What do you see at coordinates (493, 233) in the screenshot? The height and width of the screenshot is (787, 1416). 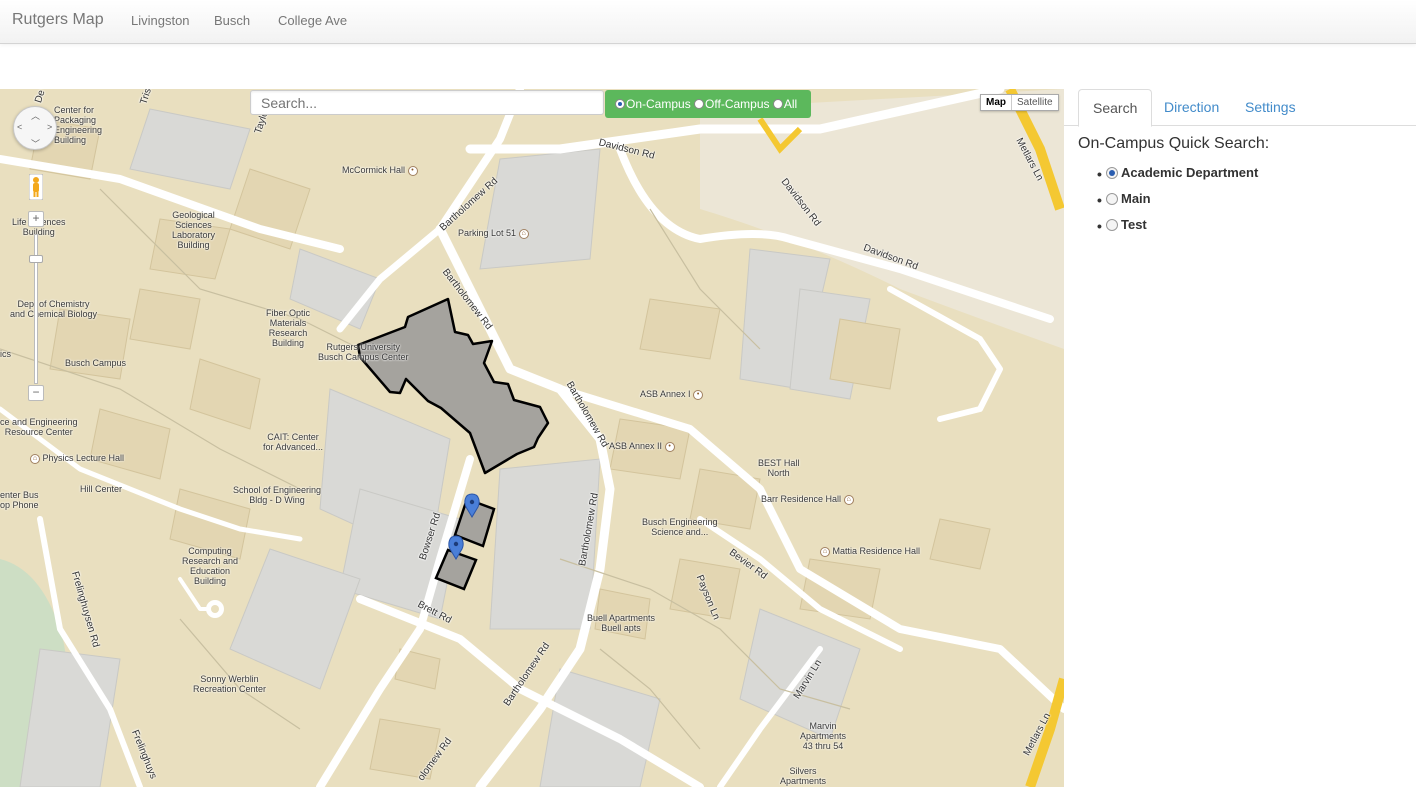 I see `label-parking-51: Parking Lot 51 ⌂` at bounding box center [493, 233].